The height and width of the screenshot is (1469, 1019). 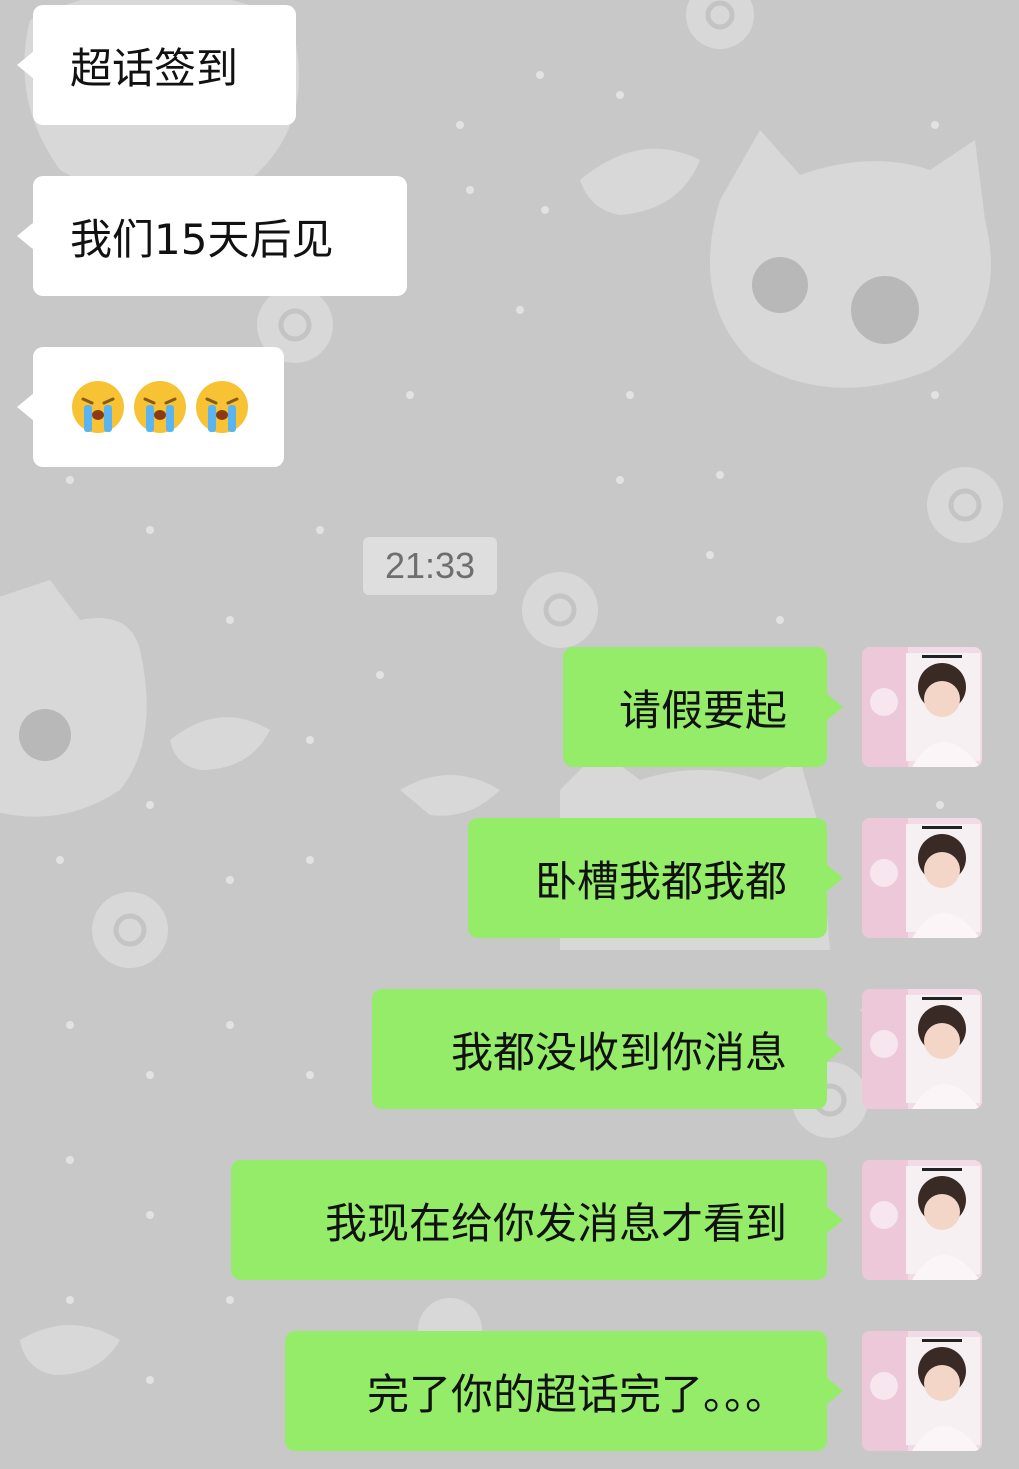 What do you see at coordinates (576, 1394) in the screenshot?
I see `message-text: 完了你的超话完了。。。` at bounding box center [576, 1394].